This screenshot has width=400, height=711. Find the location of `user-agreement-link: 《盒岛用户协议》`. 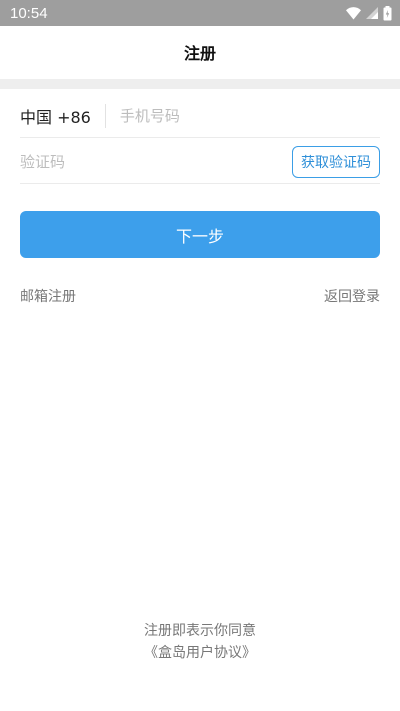

user-agreement-link: 《盒岛用户协议》 is located at coordinates (200, 653).